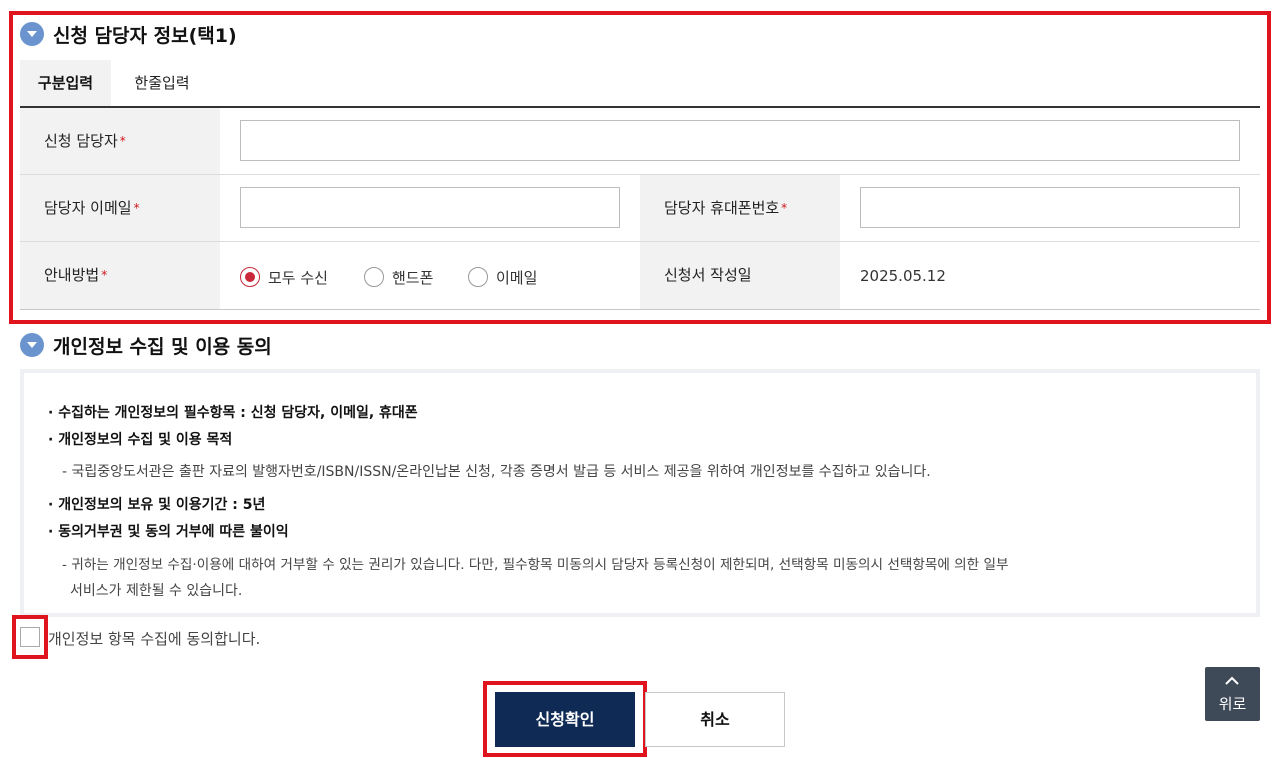 Image resolution: width=1279 pixels, height=758 pixels. I want to click on radio-all-label: 모두 수신, so click(298, 277).